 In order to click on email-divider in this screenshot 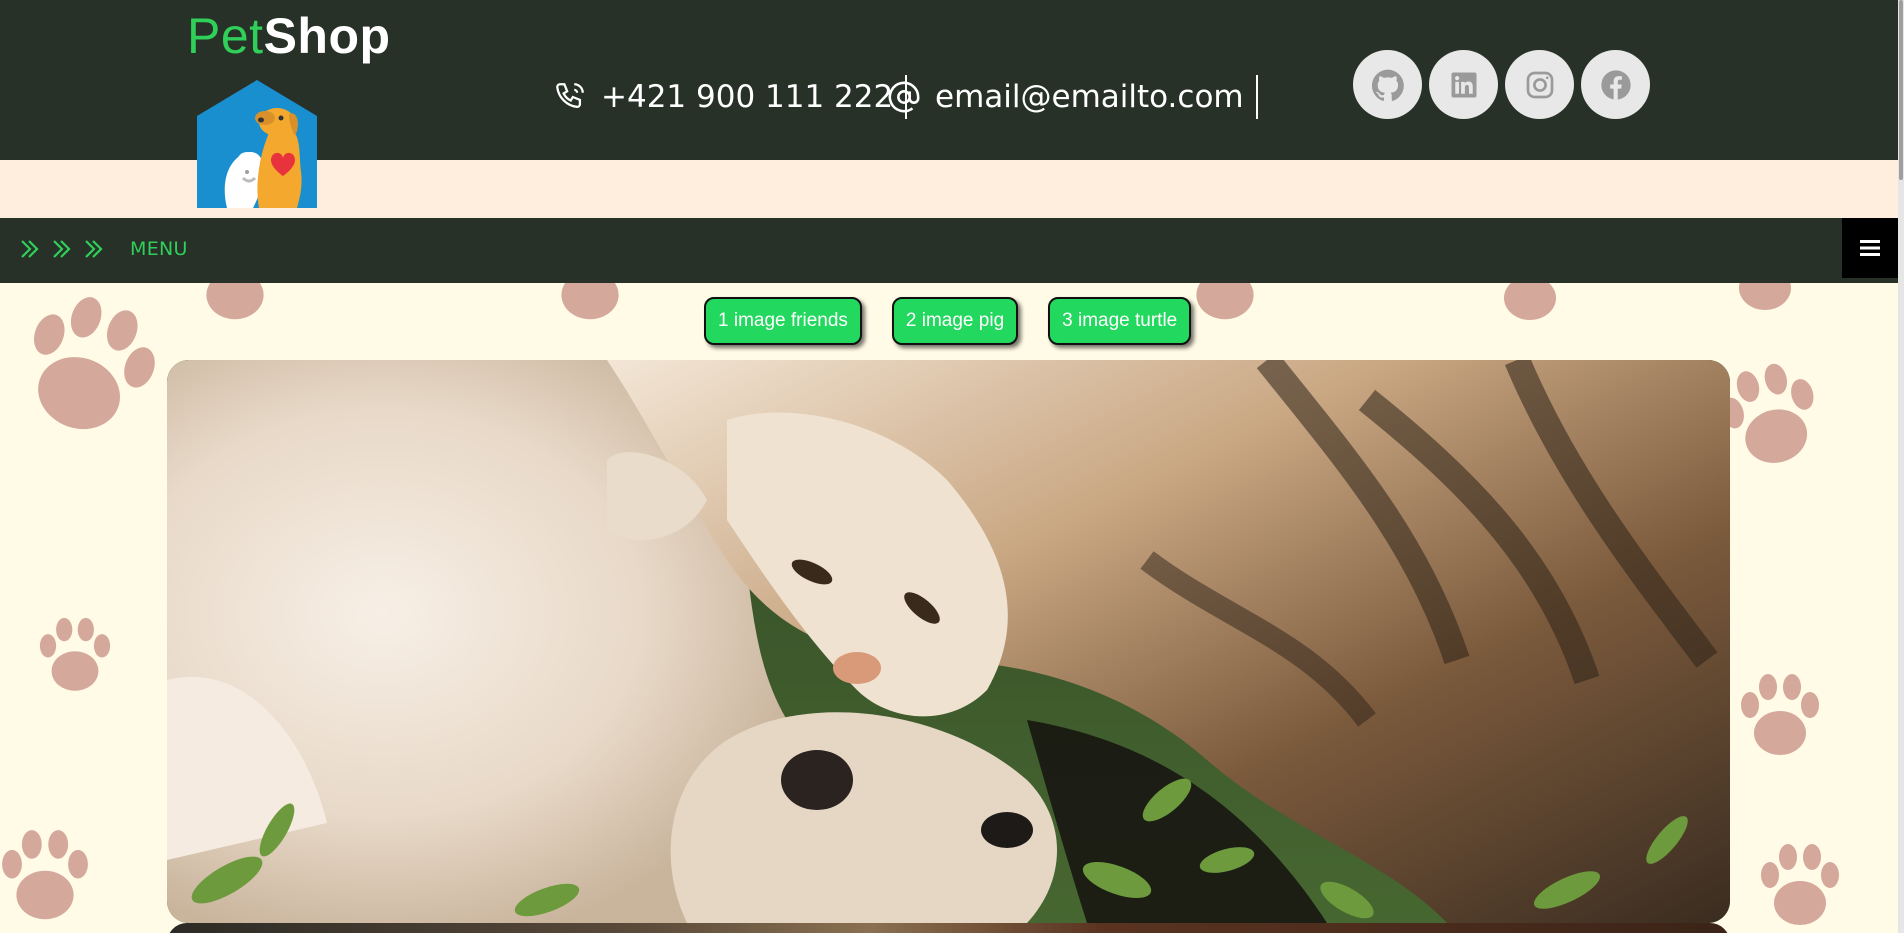, I will do `click(1256, 97)`.